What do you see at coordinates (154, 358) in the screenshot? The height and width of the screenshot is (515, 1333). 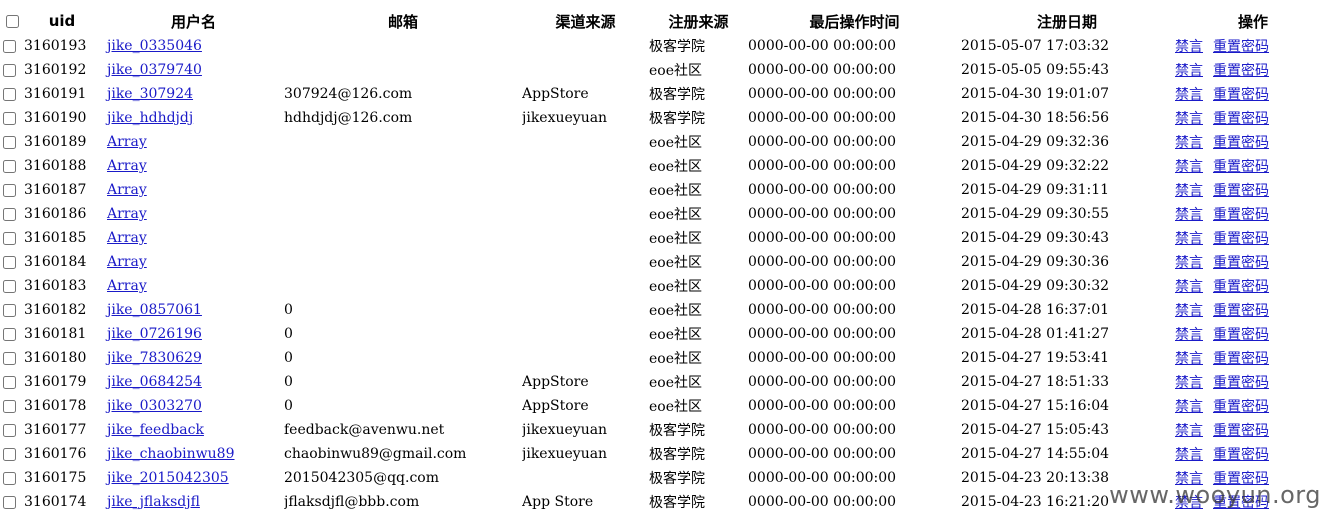 I see `username-link: jike_7830629` at bounding box center [154, 358].